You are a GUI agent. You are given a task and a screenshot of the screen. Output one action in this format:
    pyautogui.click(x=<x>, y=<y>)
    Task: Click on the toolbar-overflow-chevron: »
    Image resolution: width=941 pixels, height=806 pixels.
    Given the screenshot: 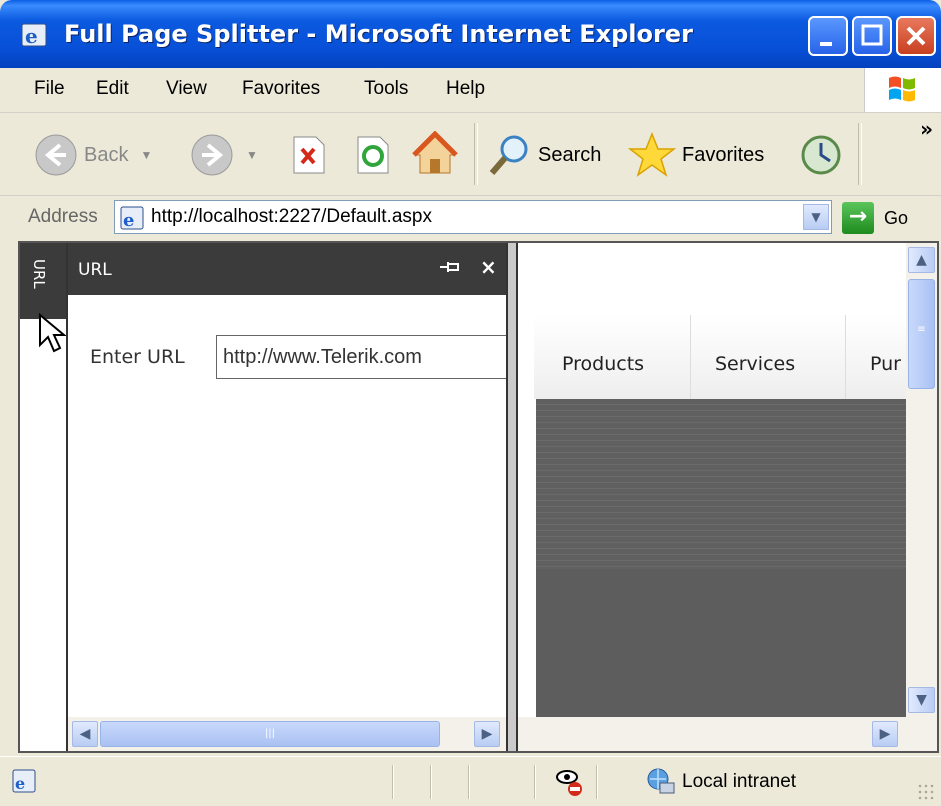 What is the action you would take?
    pyautogui.click(x=926, y=129)
    